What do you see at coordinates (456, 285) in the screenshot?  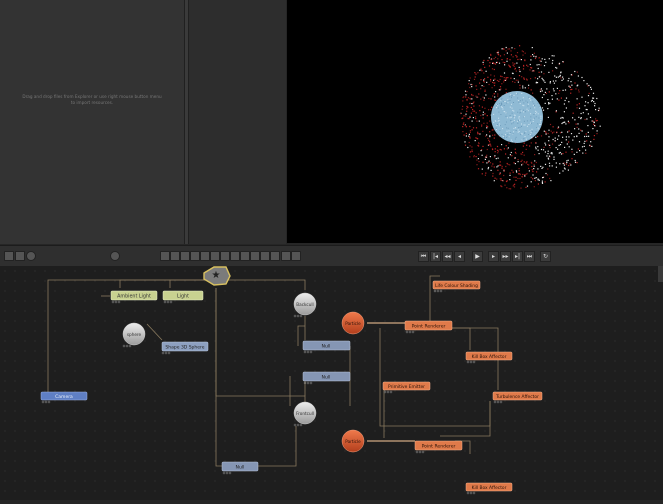 I see `life-colour-shading-node: Life Colour Shading` at bounding box center [456, 285].